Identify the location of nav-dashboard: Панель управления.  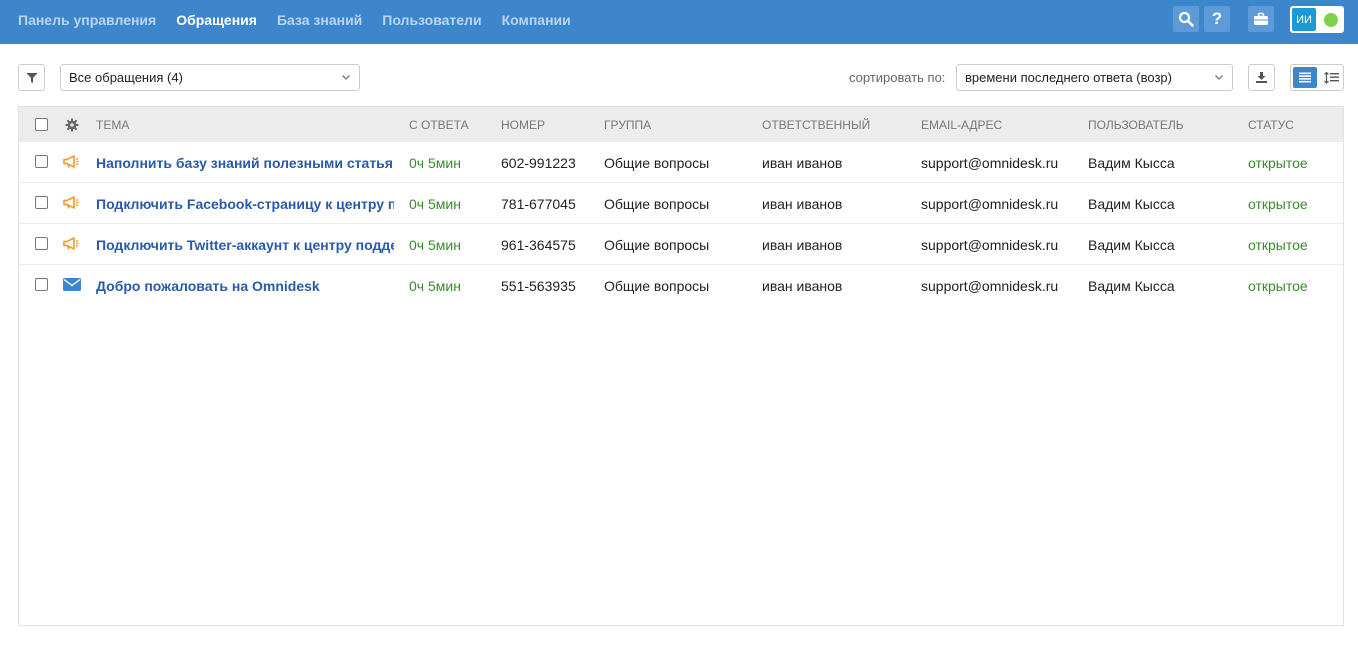
(87, 20).